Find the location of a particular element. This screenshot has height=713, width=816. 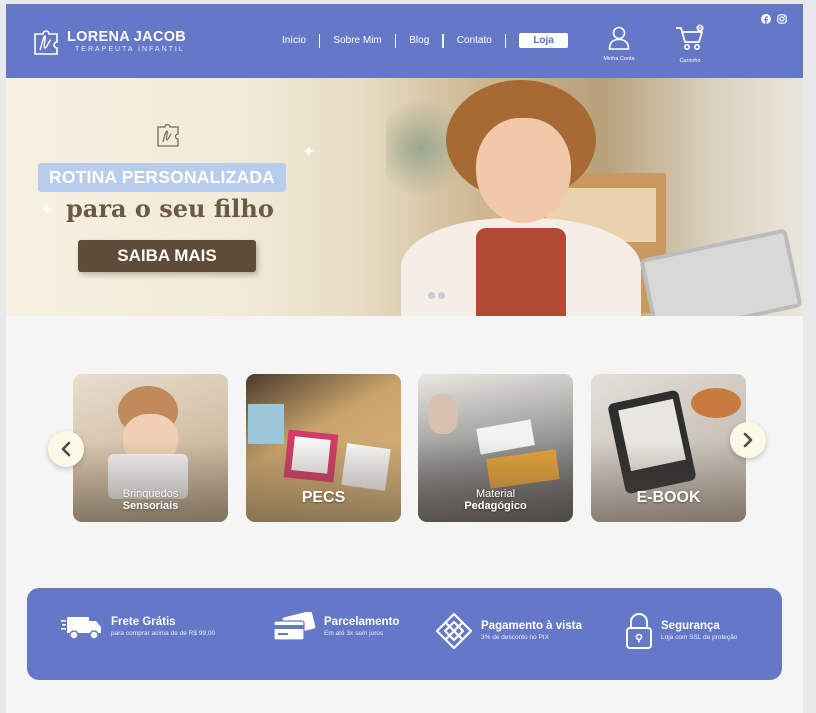

feature-title: Segurança is located at coordinates (690, 626).